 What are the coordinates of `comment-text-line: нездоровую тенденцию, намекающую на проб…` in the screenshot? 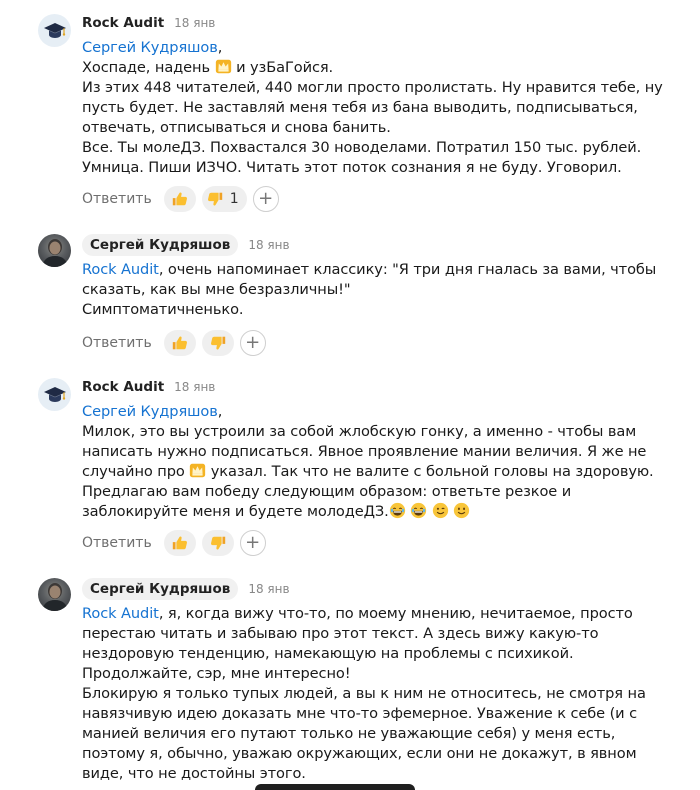 It's located at (328, 653).